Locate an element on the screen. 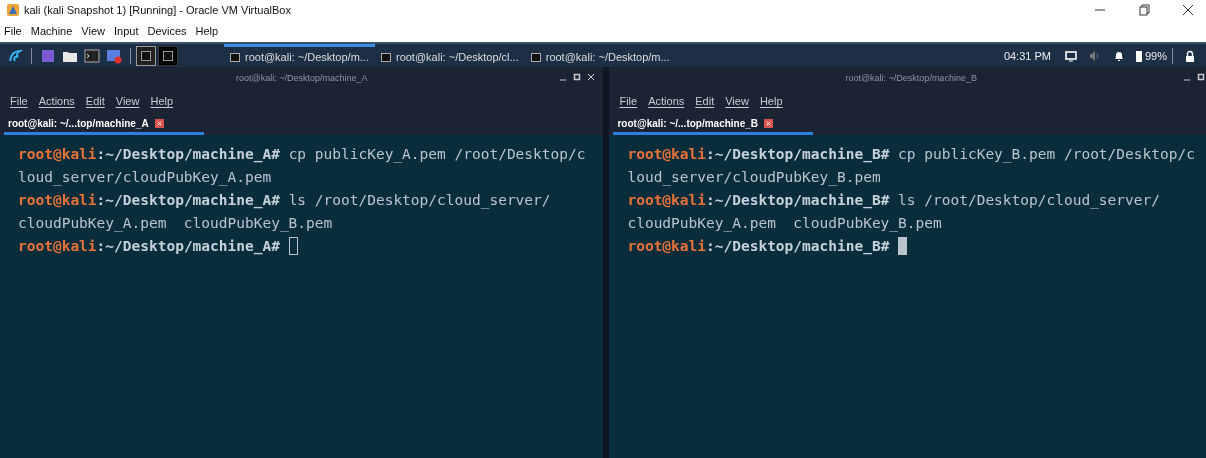  lock-icon is located at coordinates (1190, 55).